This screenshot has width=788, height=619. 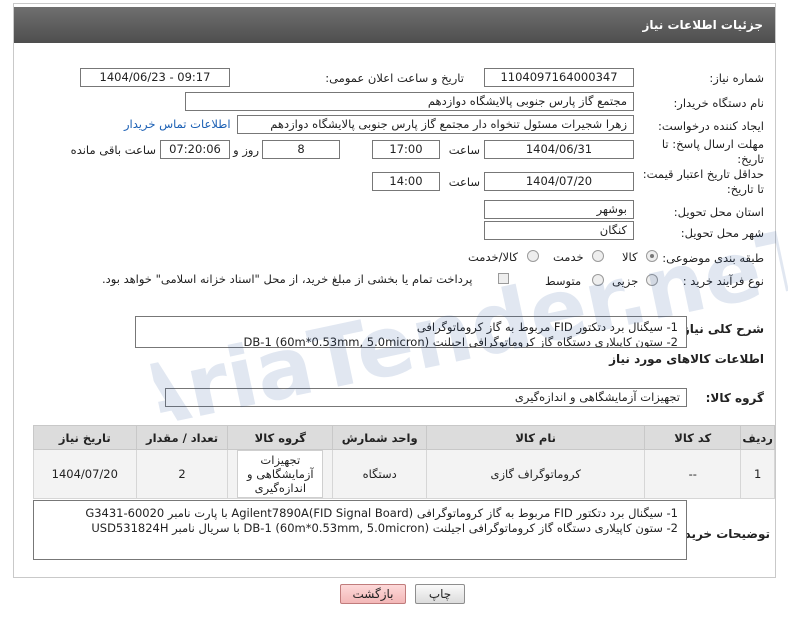 I want to click on row-qty: 2, so click(x=182, y=474).